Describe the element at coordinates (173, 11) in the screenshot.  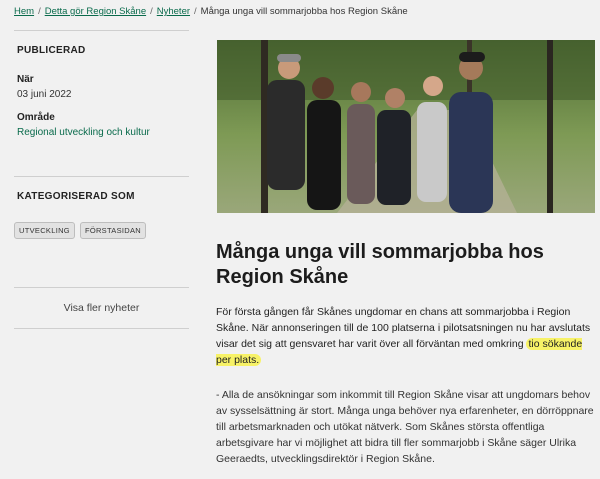
I see `breadcrumb-news-link: Nyheter` at that location.